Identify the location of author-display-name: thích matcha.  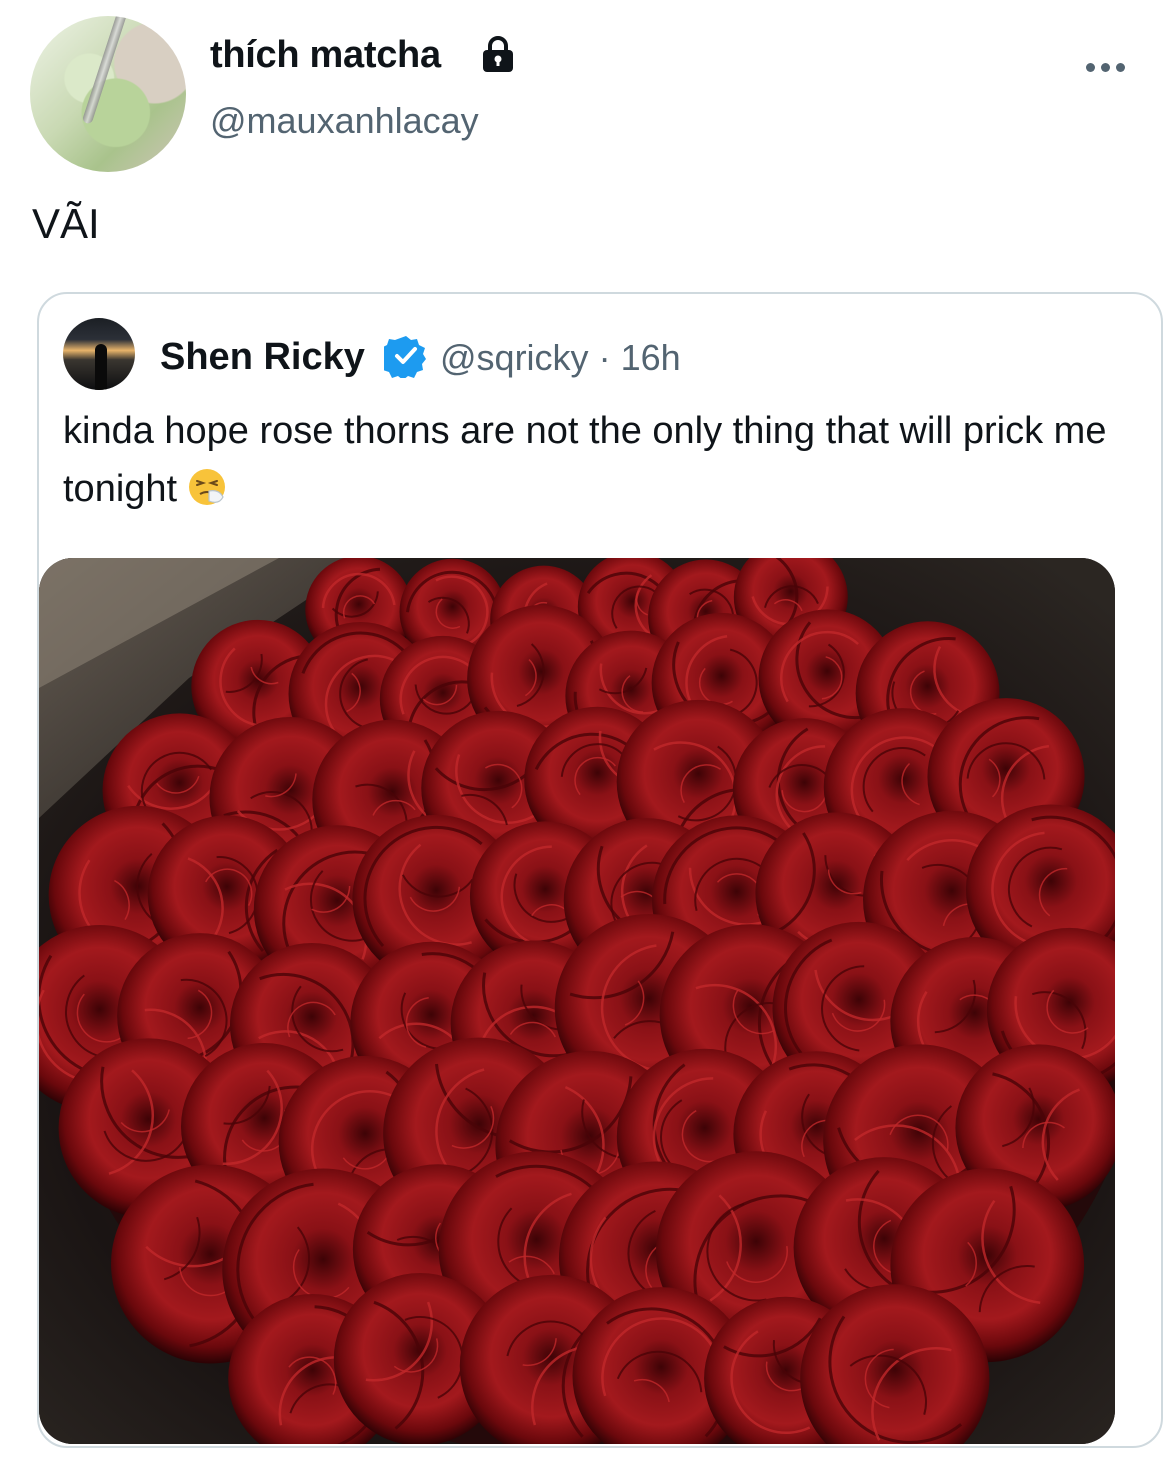
(325, 55).